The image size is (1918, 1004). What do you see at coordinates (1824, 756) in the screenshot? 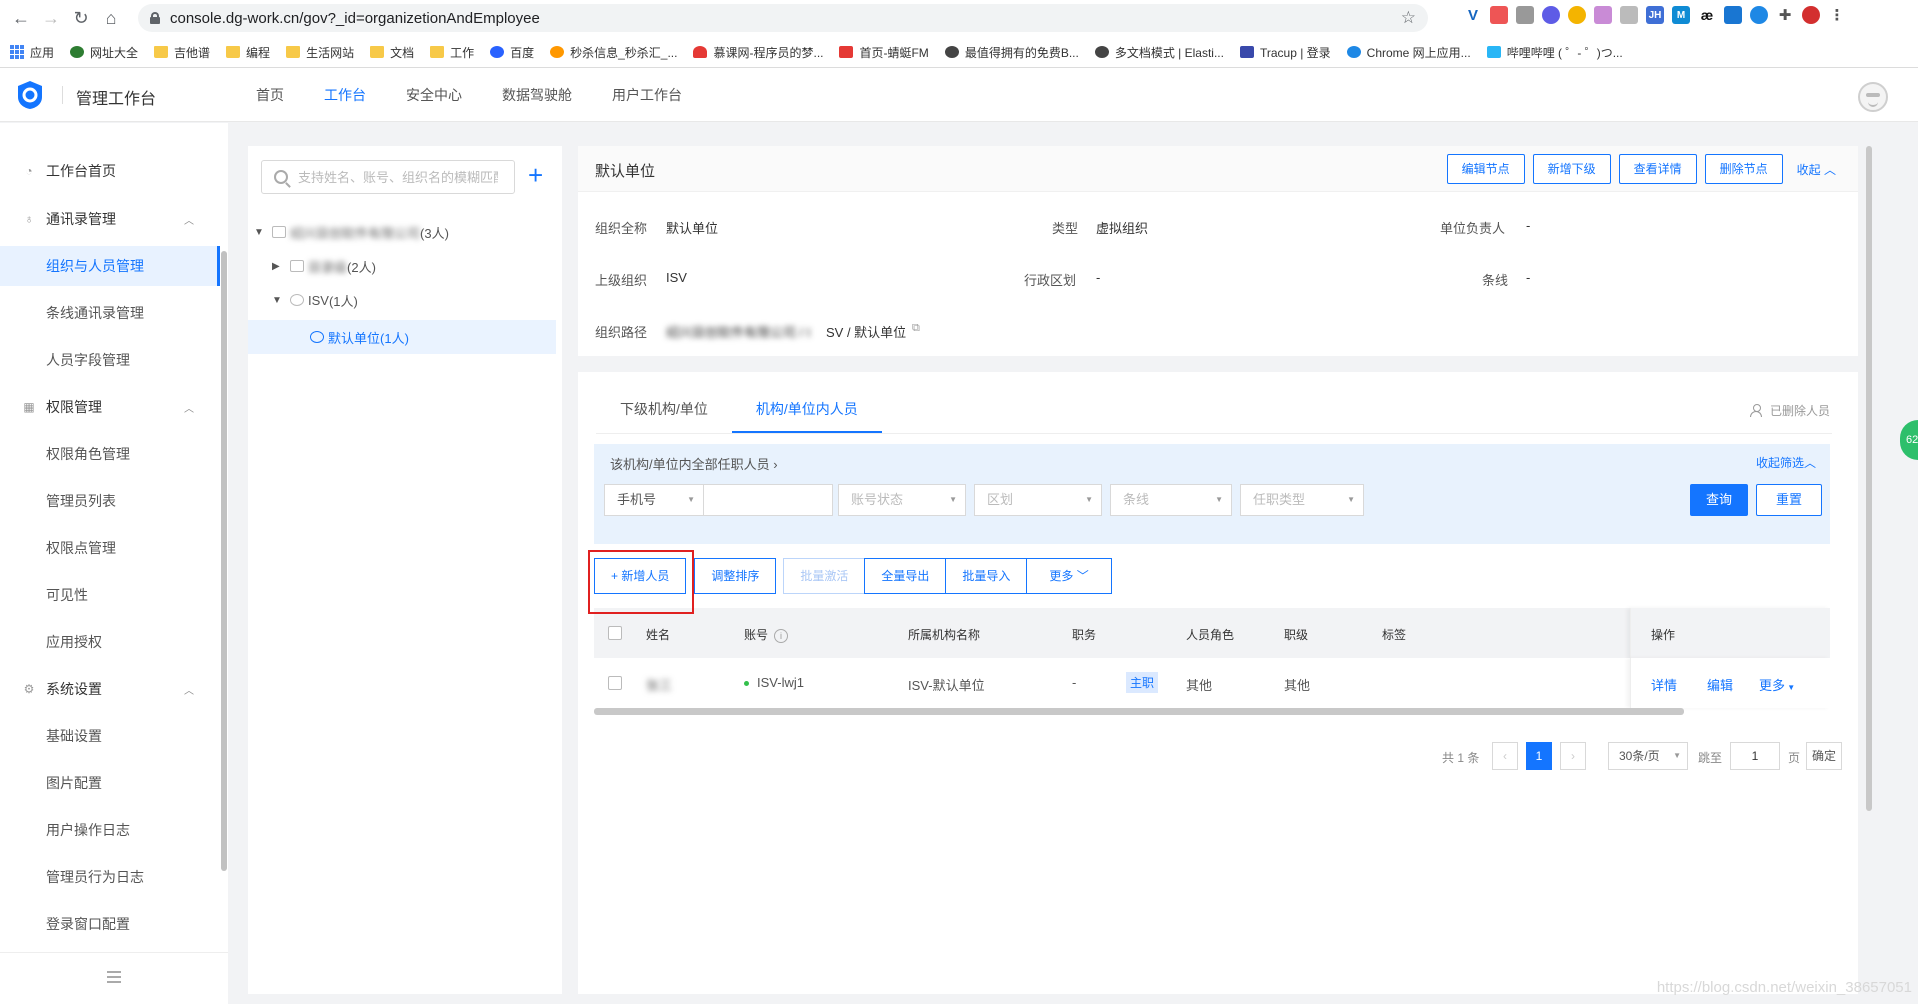
I see `jump-confirm-button: 确定` at bounding box center [1824, 756].